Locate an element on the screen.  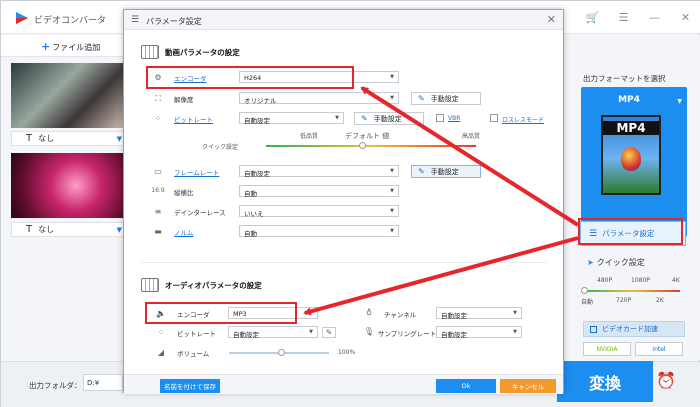
format-name: MP4 is located at coordinates (629, 100).